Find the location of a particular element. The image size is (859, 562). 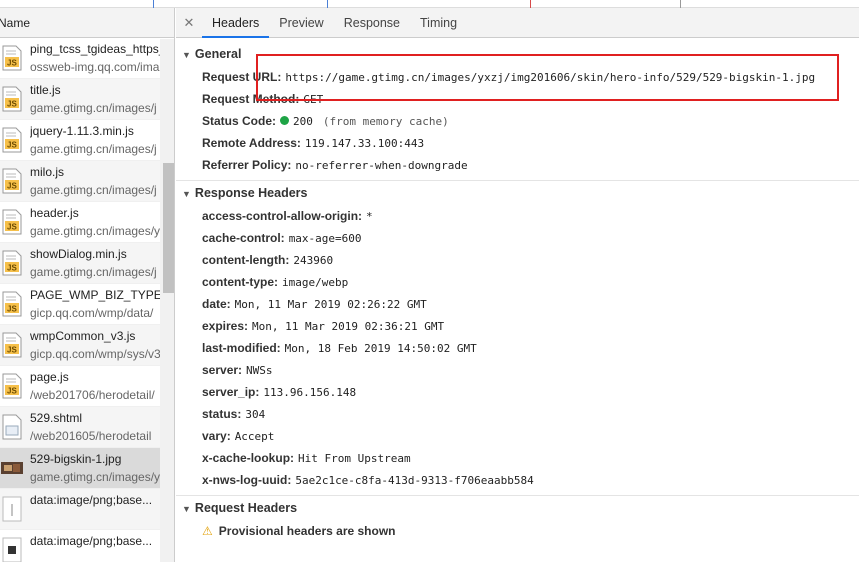

header-key: x-nws-log-uuid: is located at coordinates (247, 480).